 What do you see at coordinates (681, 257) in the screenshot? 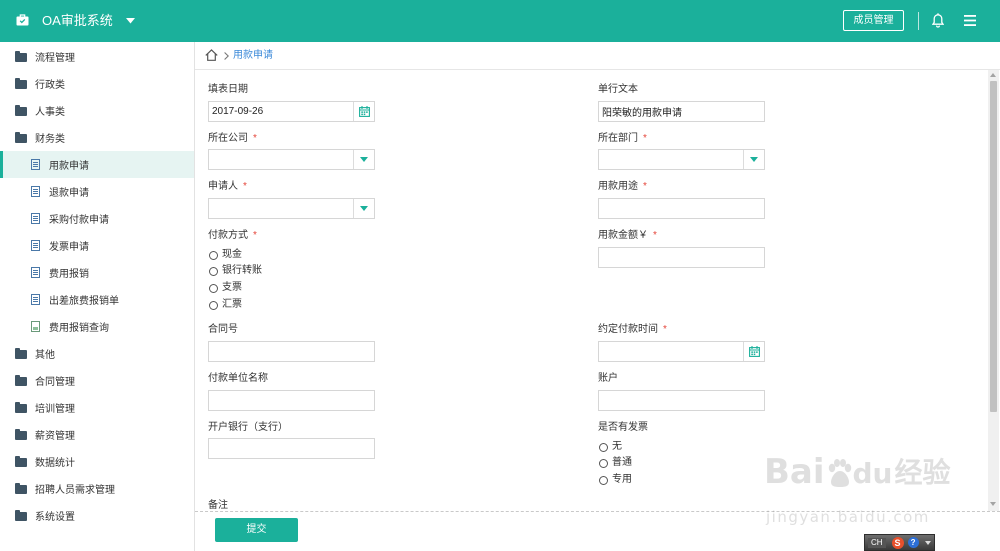
I see `amount-input` at bounding box center [681, 257].